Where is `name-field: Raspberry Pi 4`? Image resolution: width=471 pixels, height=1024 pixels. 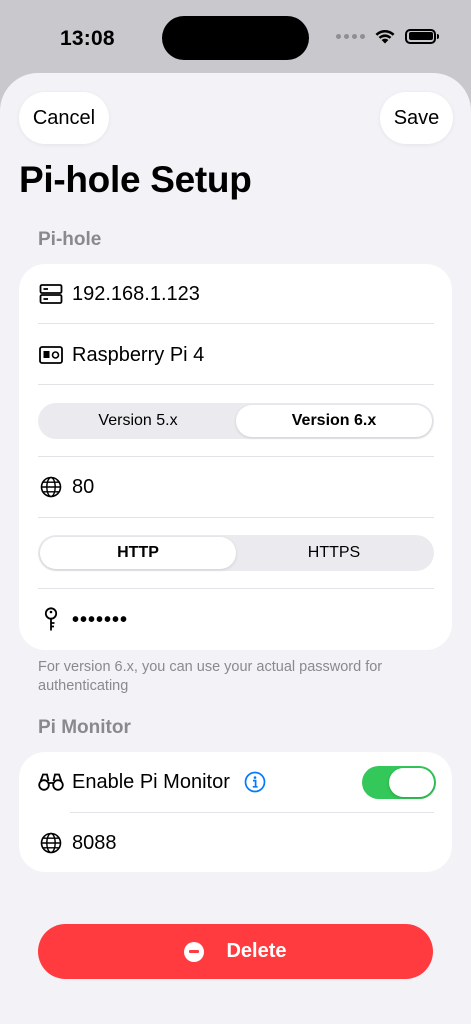 name-field: Raspberry Pi 4 is located at coordinates (138, 355).